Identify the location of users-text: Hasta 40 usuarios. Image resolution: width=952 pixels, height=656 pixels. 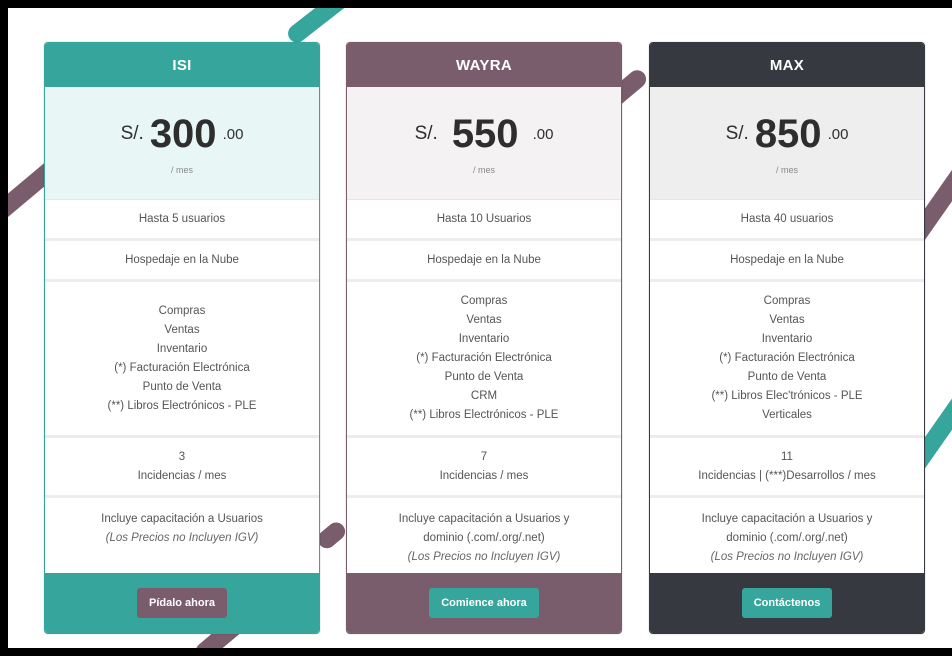
(787, 218).